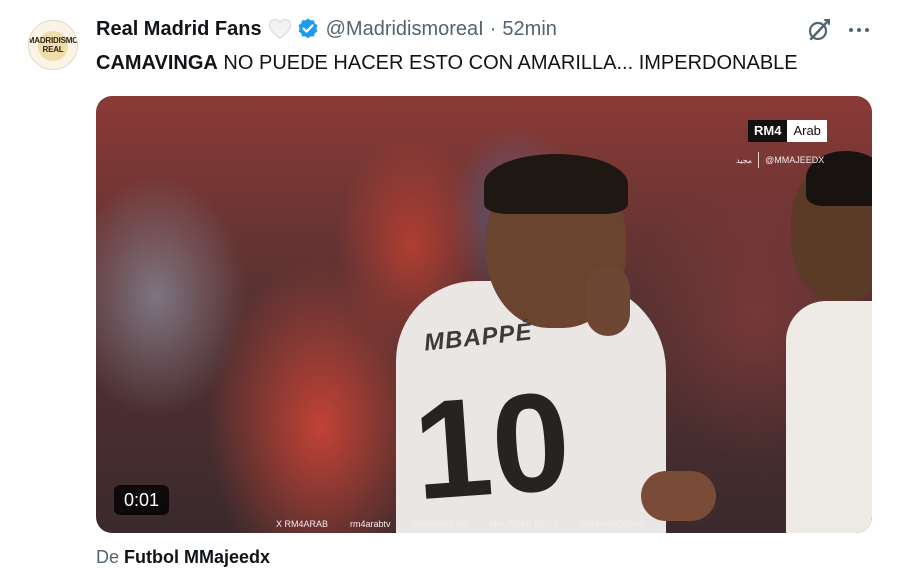 This screenshot has width=908, height=579. I want to click on tweet-timestamp: 52min, so click(529, 29).